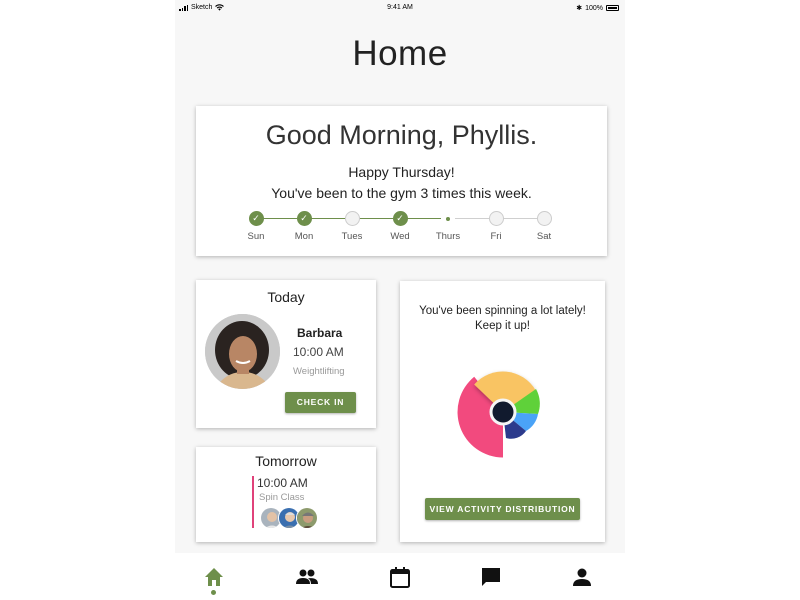 This screenshot has height=600, width=800. I want to click on clock: 9:41 AM, so click(400, 7).